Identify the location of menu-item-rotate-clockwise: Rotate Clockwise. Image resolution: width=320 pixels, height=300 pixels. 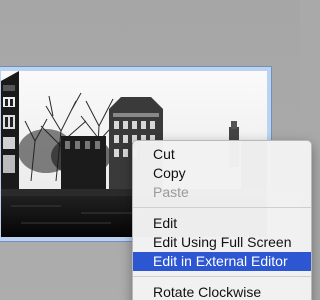
(222, 291).